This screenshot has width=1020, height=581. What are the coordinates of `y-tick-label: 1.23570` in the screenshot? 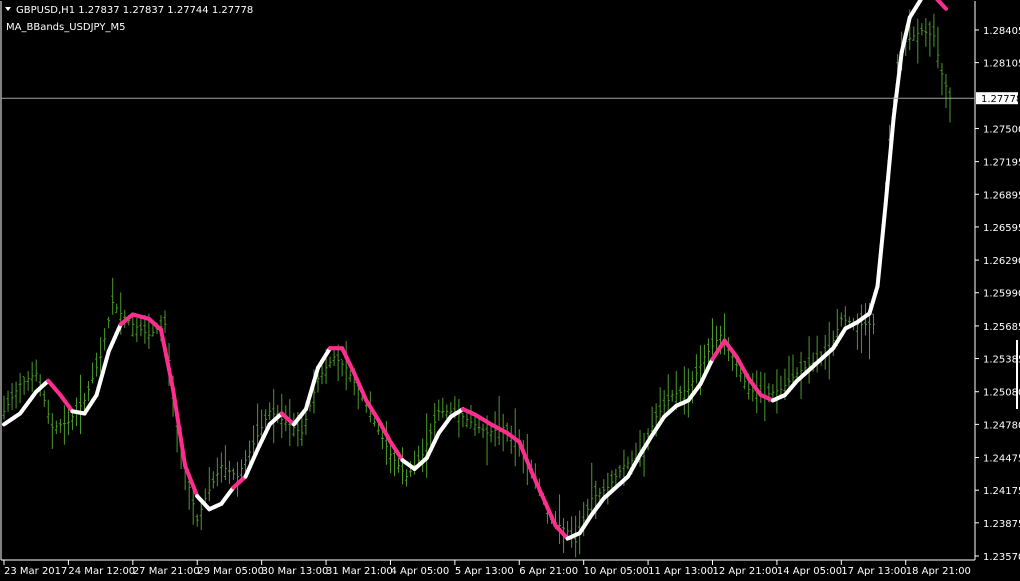 It's located at (1001, 557).